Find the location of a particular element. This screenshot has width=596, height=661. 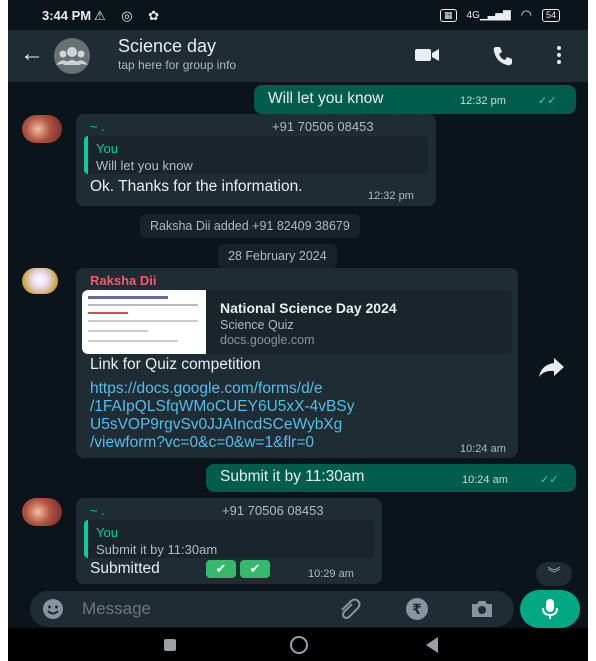

volte-icon: ▦ is located at coordinates (448, 15).